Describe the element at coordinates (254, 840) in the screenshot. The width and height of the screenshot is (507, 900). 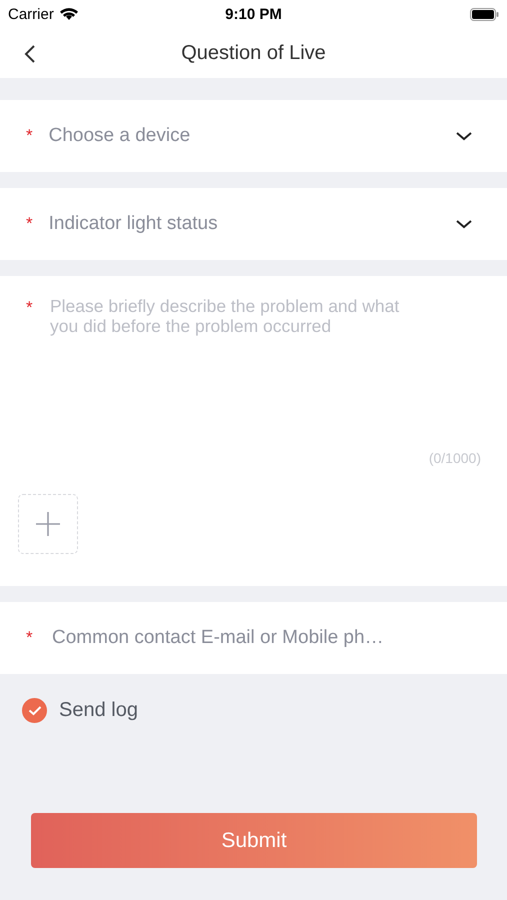
I see `submit-button: Submit` at that location.